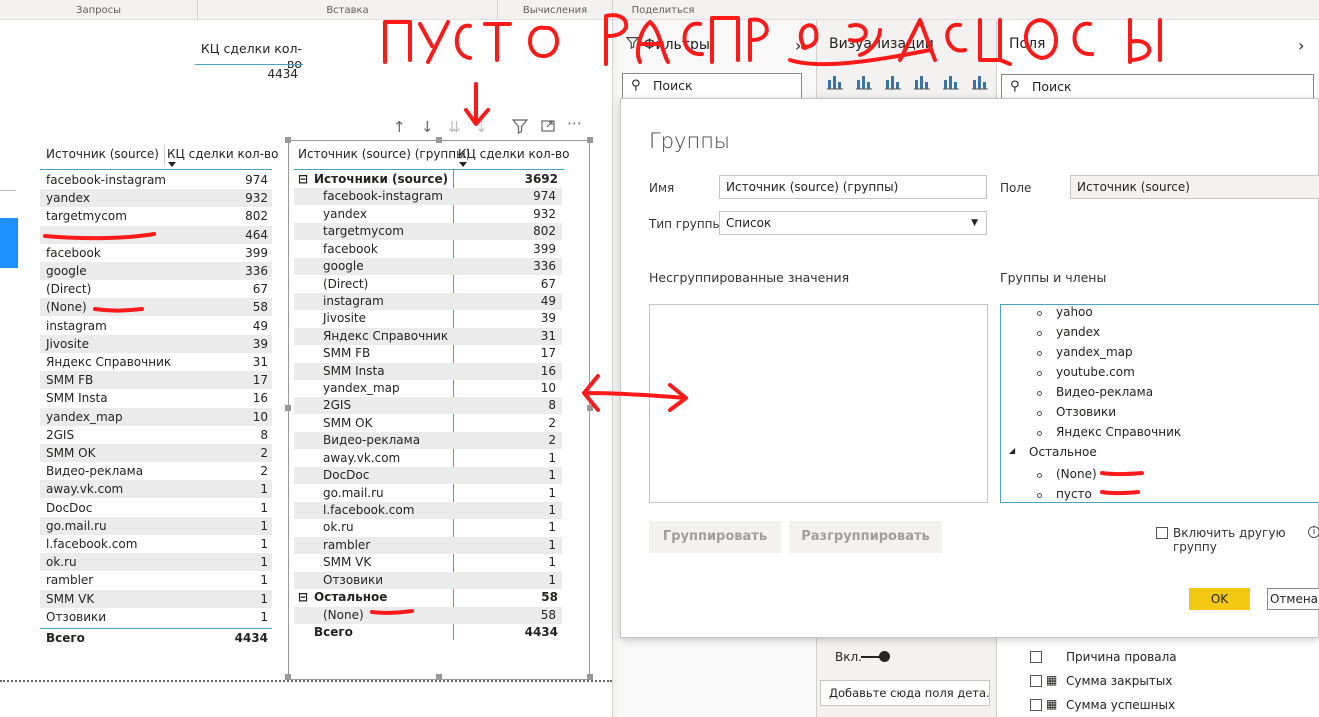 This screenshot has width=1319, height=717. What do you see at coordinates (429, 597) in the screenshot?
I see `group-header-row: ⊟ Остальное 58` at bounding box center [429, 597].